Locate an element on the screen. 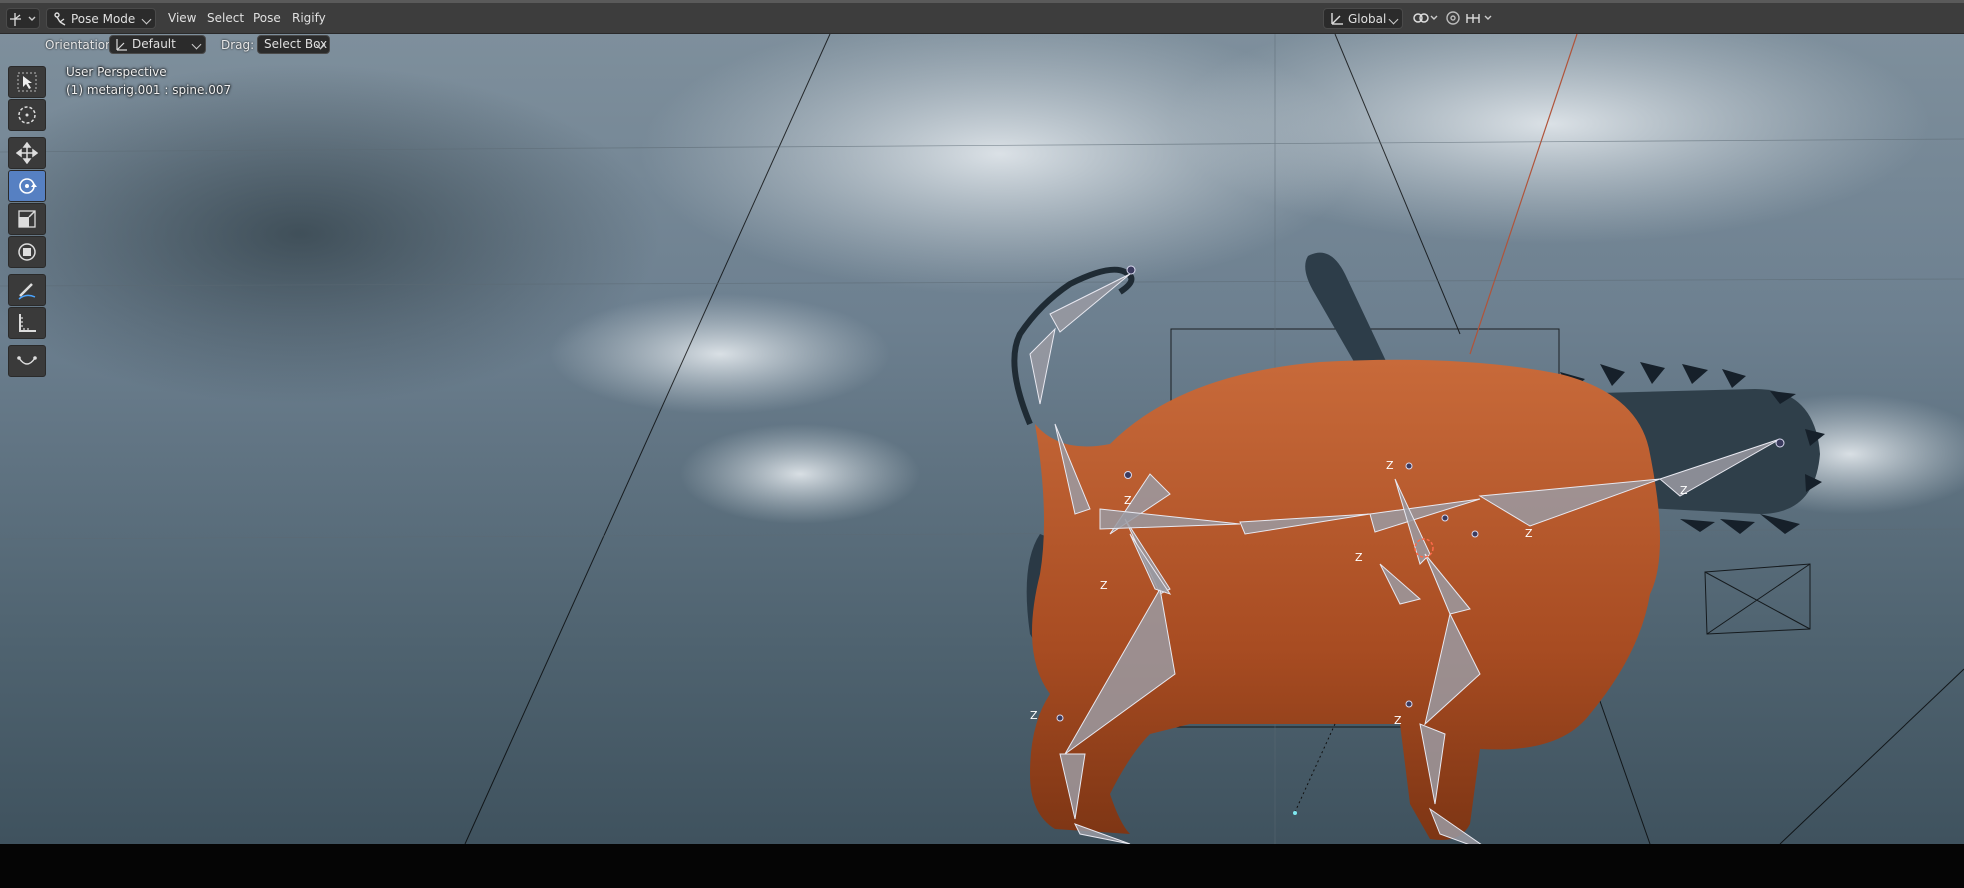 Image resolution: width=1964 pixels, height=888 pixels. bone-curve-tool is located at coordinates (27, 361).